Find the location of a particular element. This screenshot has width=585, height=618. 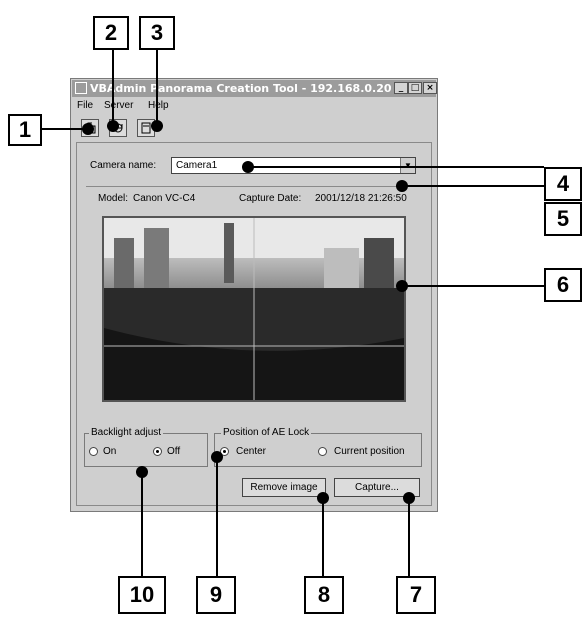

backlight-on-radio is located at coordinates (93, 451).